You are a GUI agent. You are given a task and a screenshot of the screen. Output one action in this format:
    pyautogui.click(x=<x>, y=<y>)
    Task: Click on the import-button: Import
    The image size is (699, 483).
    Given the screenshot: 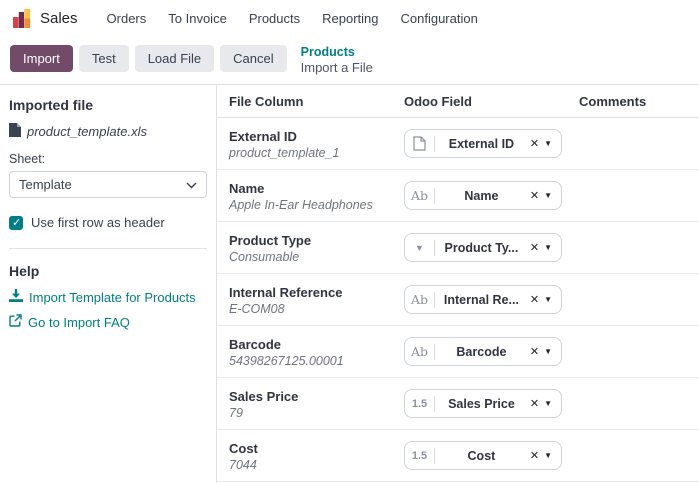 What is the action you would take?
    pyautogui.click(x=41, y=58)
    